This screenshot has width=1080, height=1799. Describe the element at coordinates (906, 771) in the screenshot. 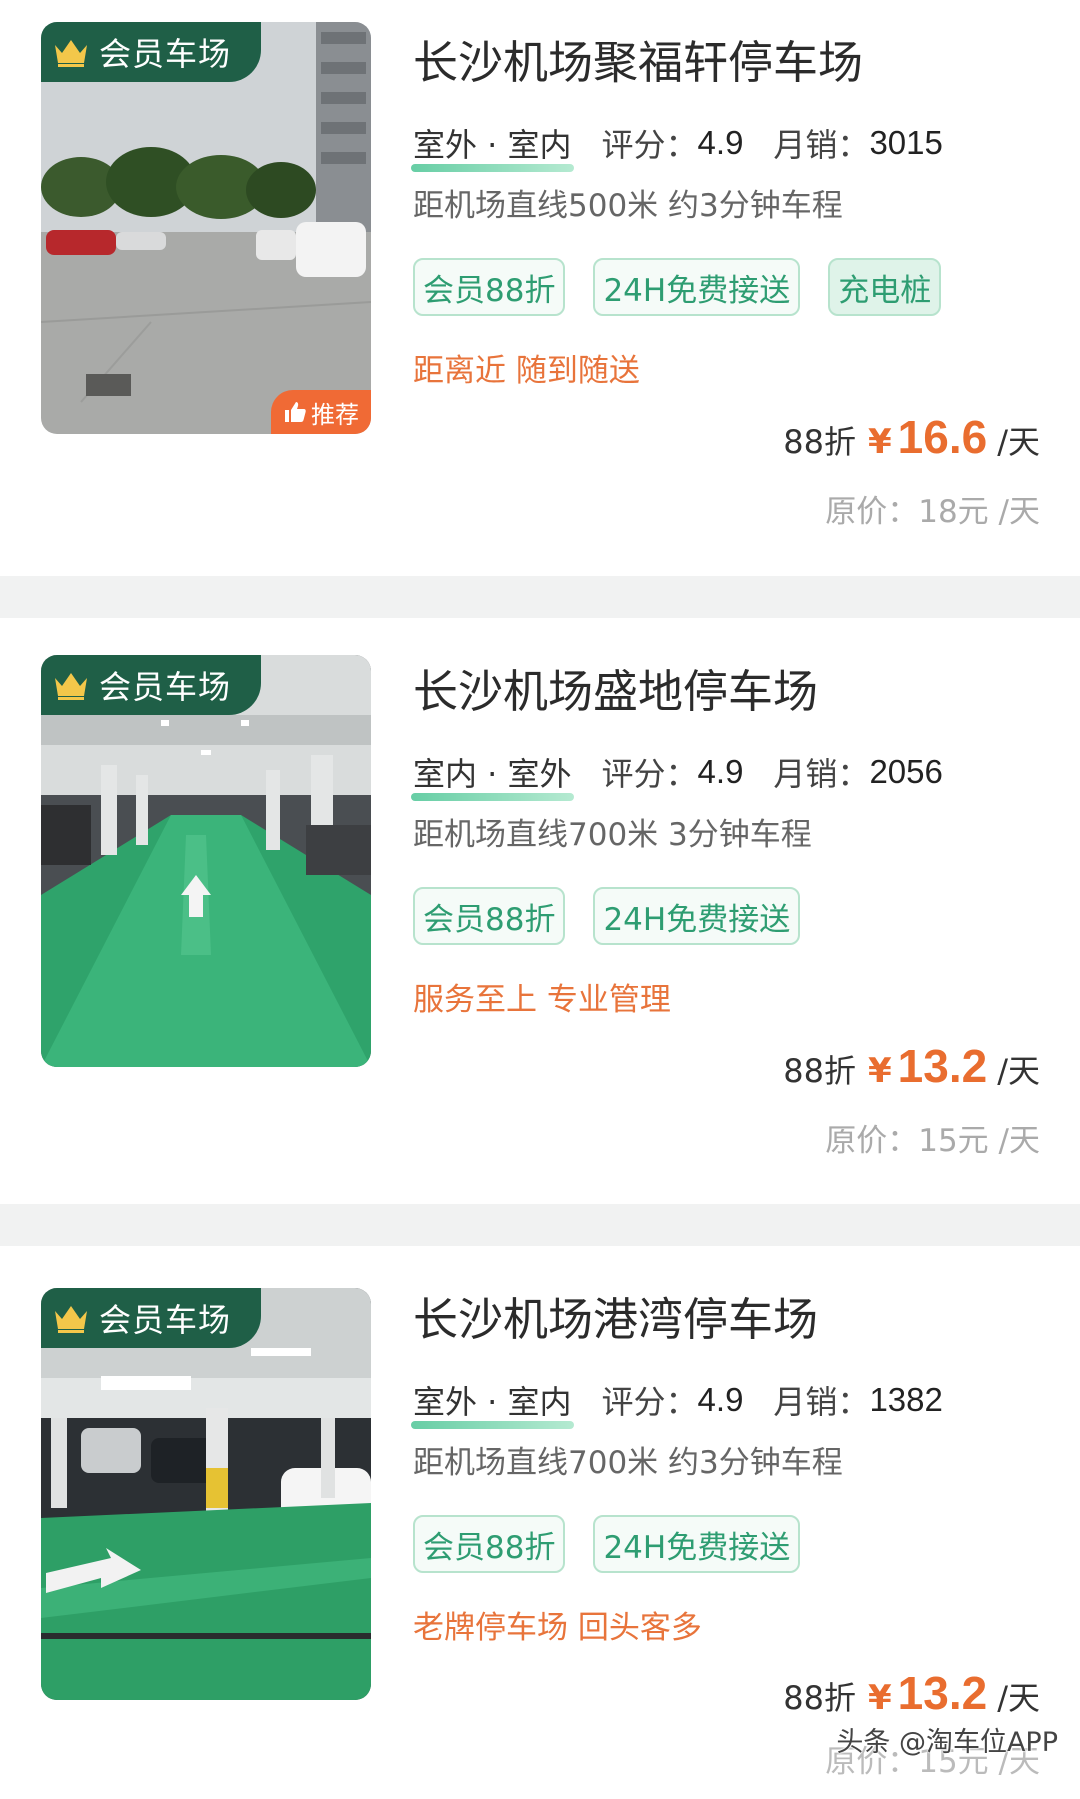

I see `sales-value: 2056` at that location.